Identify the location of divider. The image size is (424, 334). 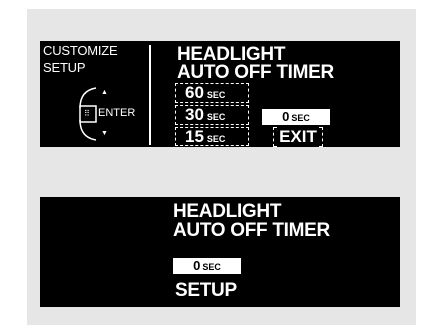
(150, 95).